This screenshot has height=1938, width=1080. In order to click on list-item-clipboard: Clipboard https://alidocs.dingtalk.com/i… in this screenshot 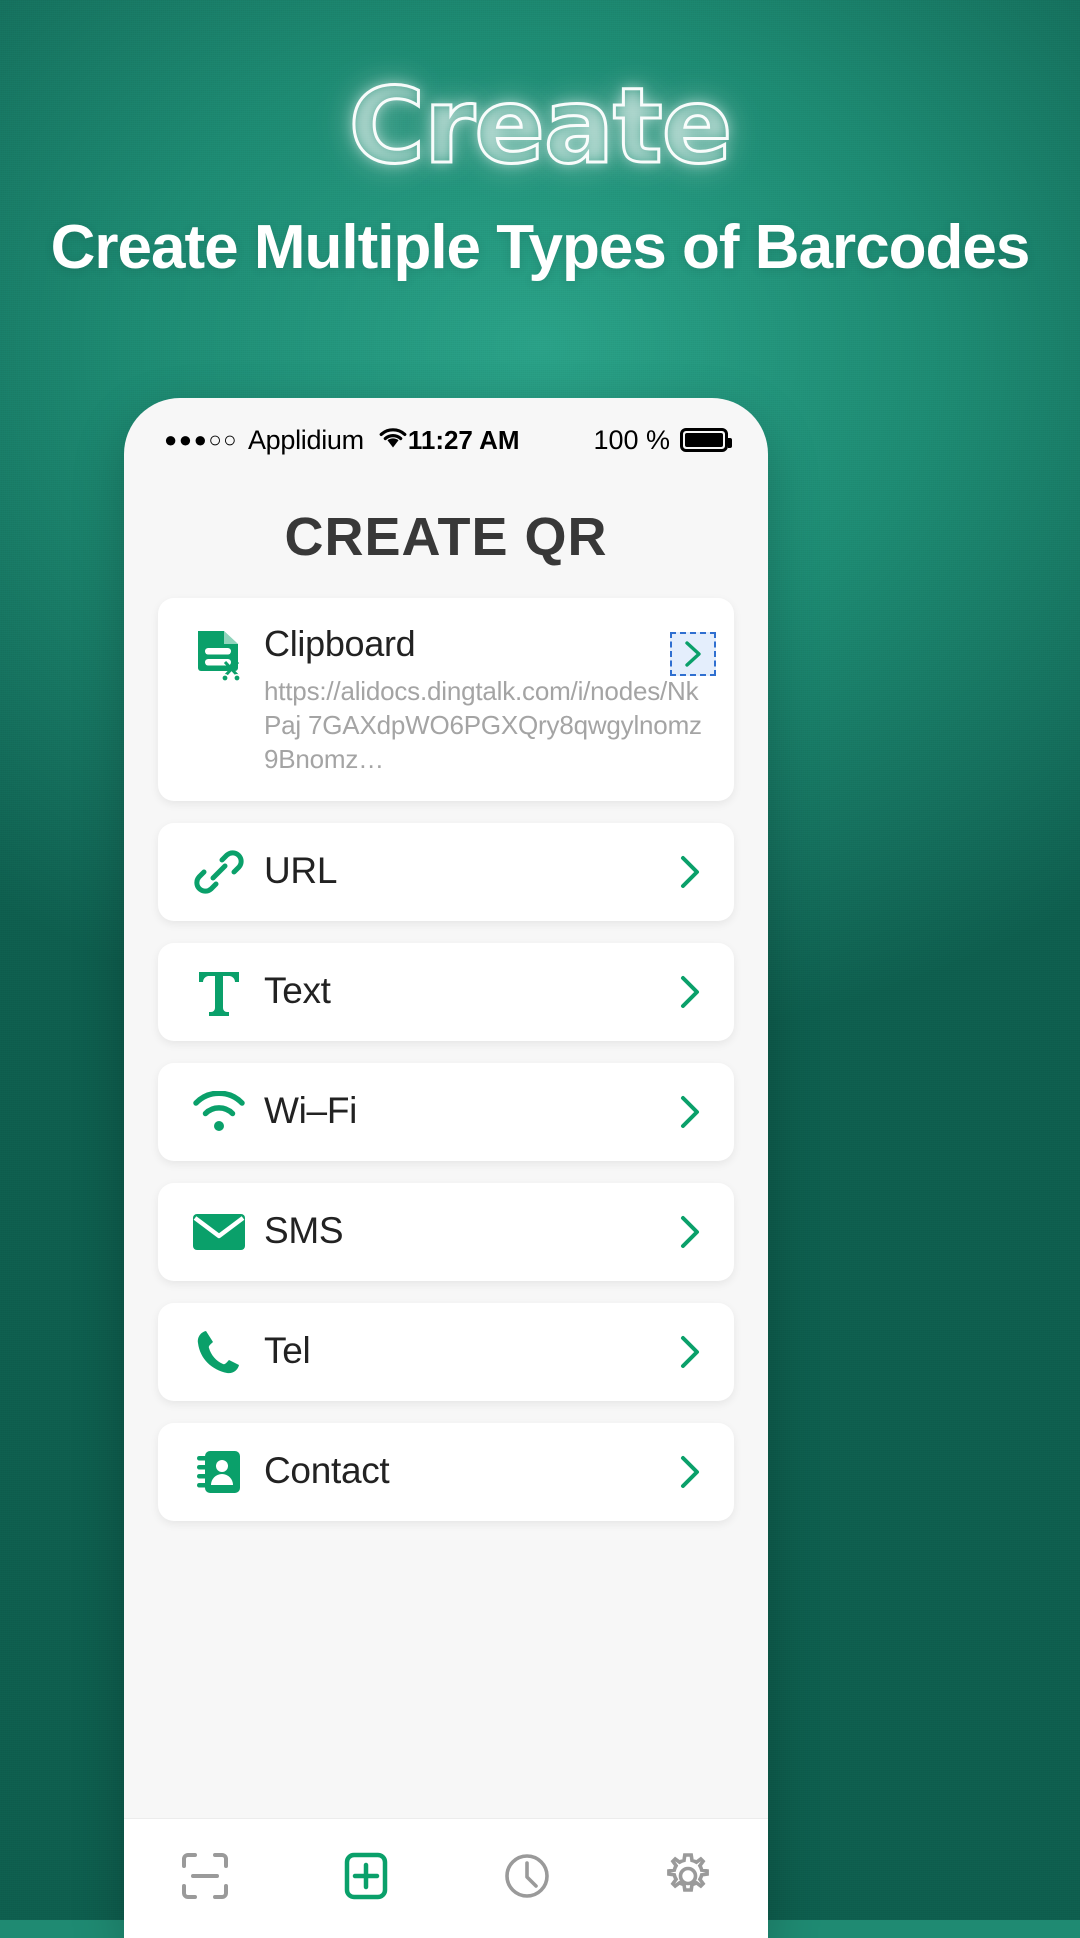, I will do `click(446, 699)`.